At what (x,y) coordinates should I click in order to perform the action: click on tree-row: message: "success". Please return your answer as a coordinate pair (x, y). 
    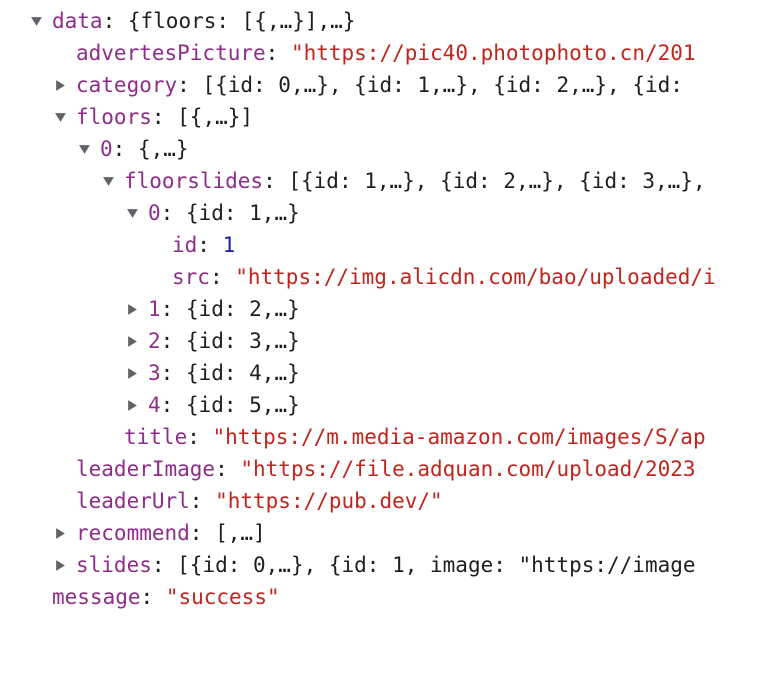
    Looking at the image, I should click on (392, 597).